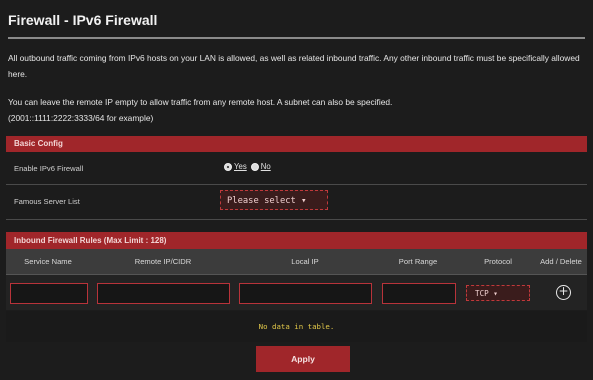 The width and height of the screenshot is (593, 380). I want to click on protocol-select: TCP ▾, so click(498, 293).